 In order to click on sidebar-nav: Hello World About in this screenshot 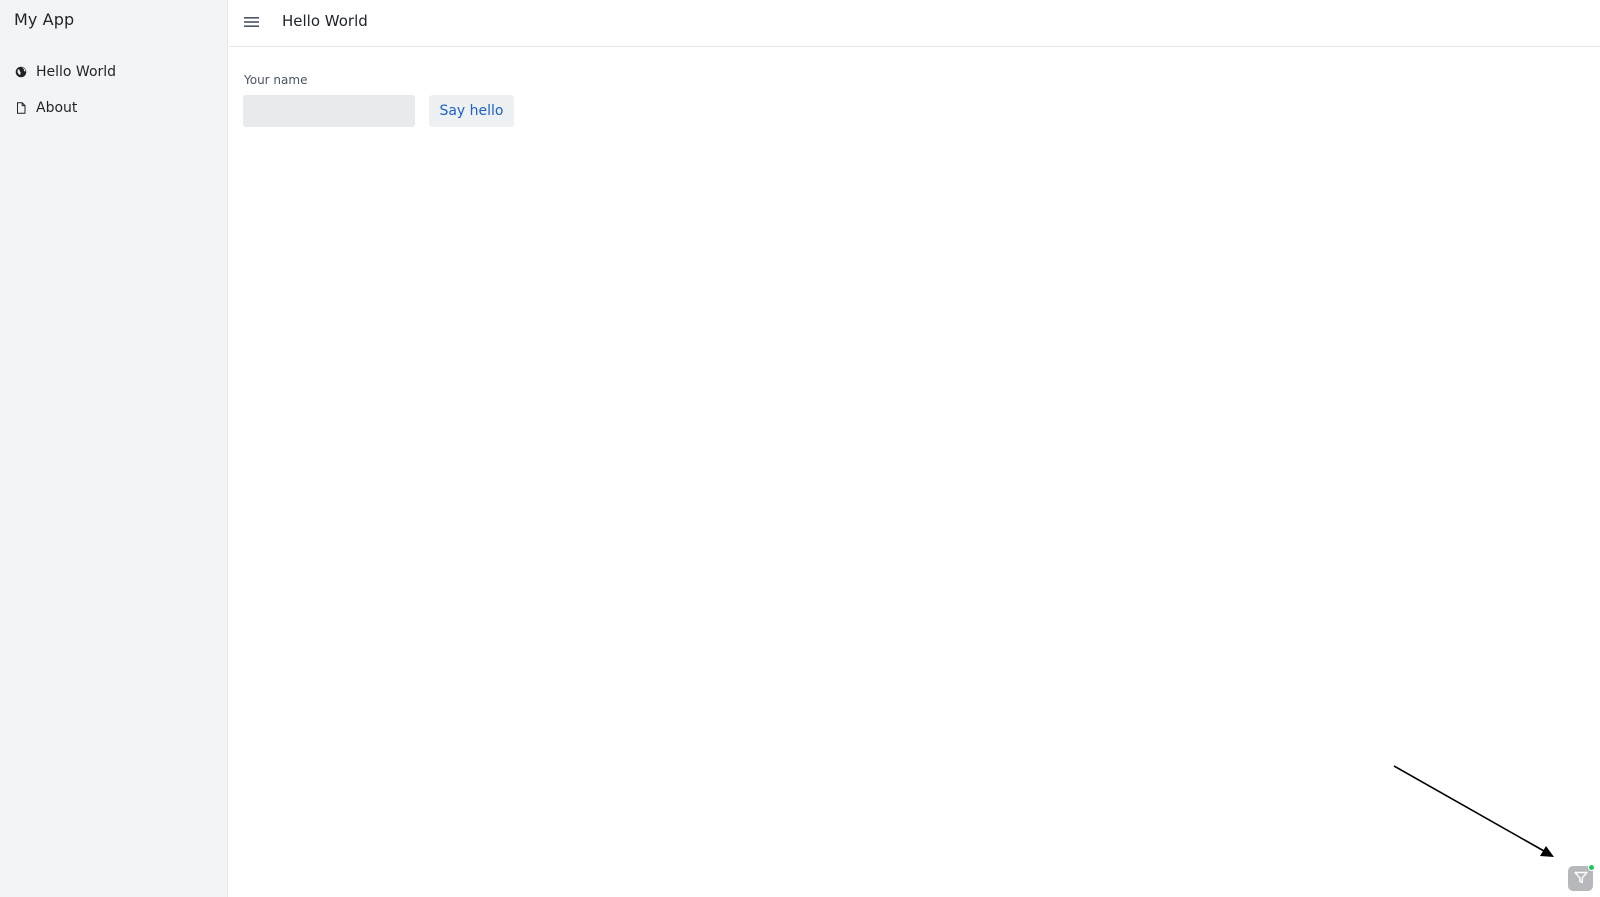, I will do `click(114, 94)`.